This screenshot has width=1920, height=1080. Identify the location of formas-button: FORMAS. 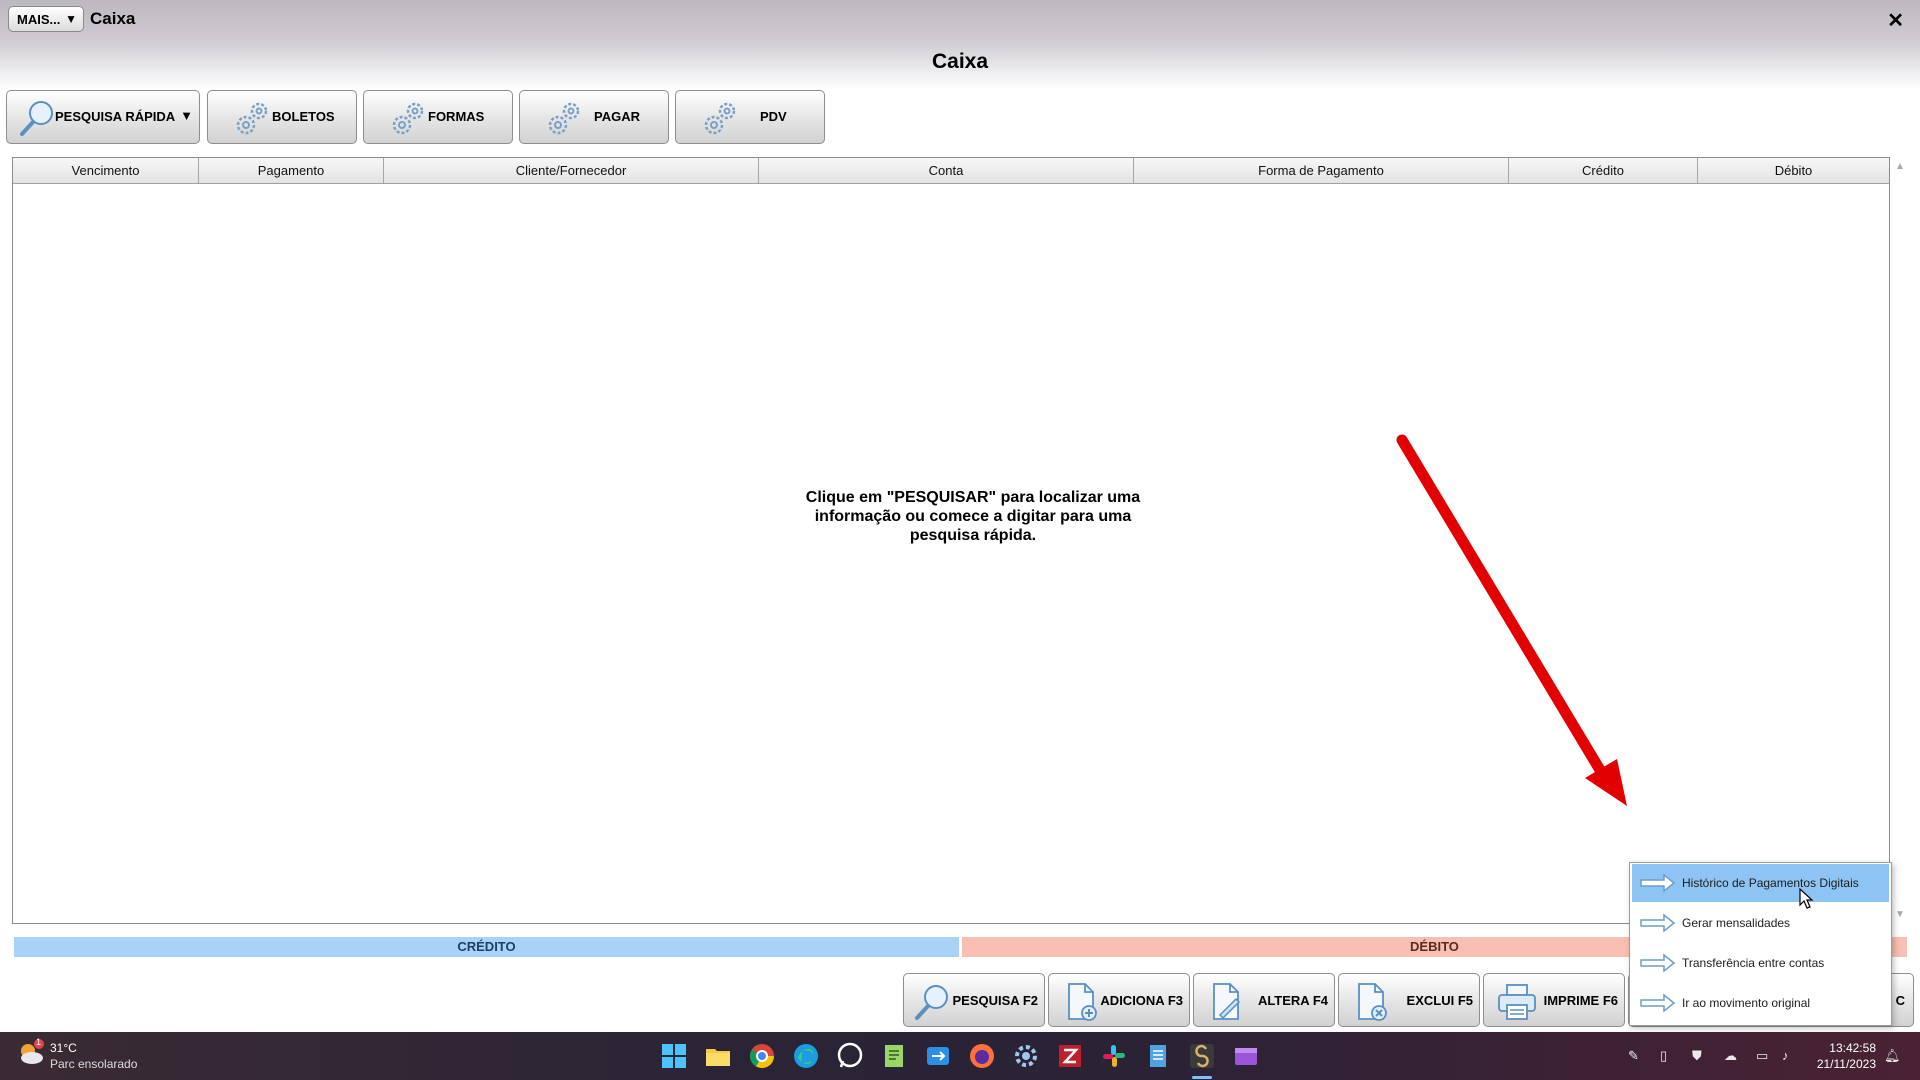
(438, 117).